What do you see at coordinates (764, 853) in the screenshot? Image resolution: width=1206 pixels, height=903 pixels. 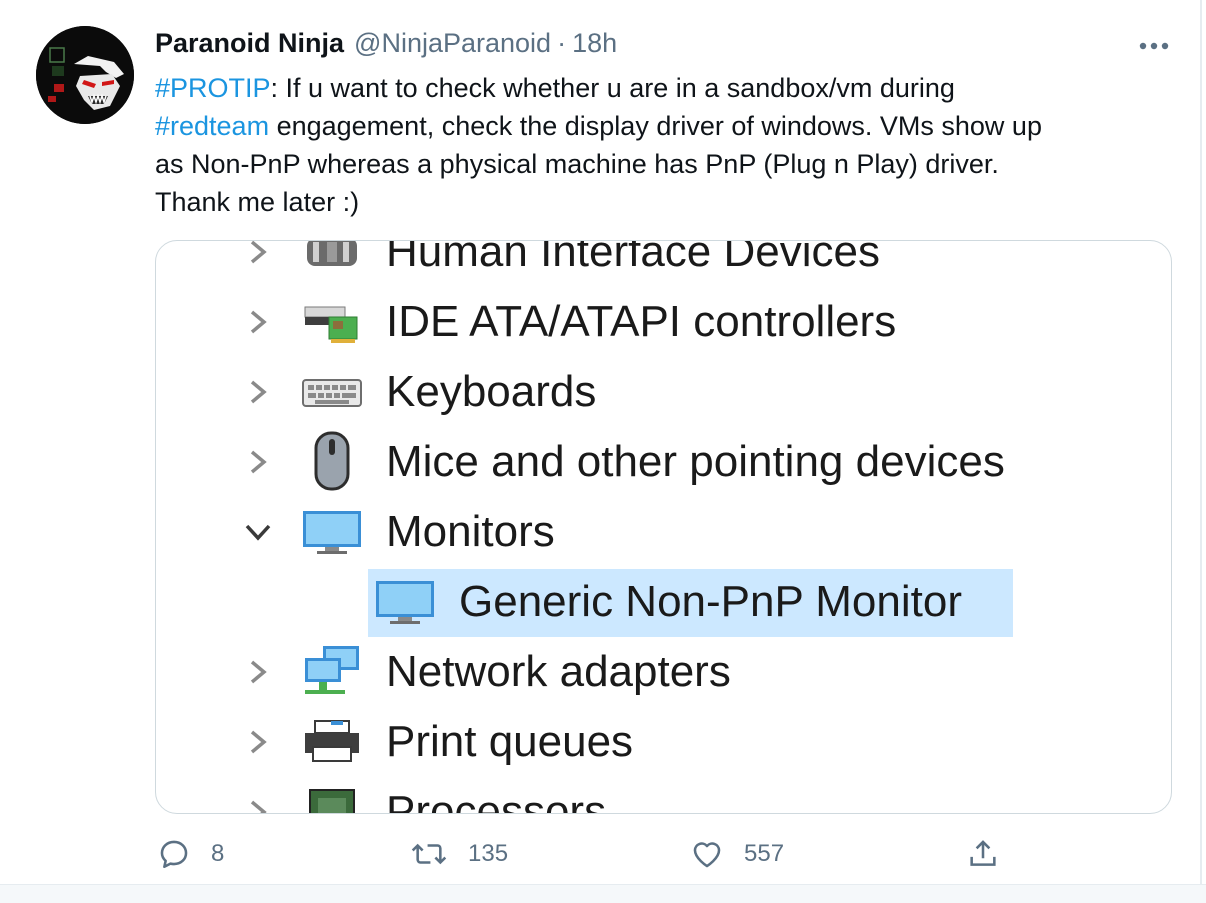 I see `like-count: 557` at bounding box center [764, 853].